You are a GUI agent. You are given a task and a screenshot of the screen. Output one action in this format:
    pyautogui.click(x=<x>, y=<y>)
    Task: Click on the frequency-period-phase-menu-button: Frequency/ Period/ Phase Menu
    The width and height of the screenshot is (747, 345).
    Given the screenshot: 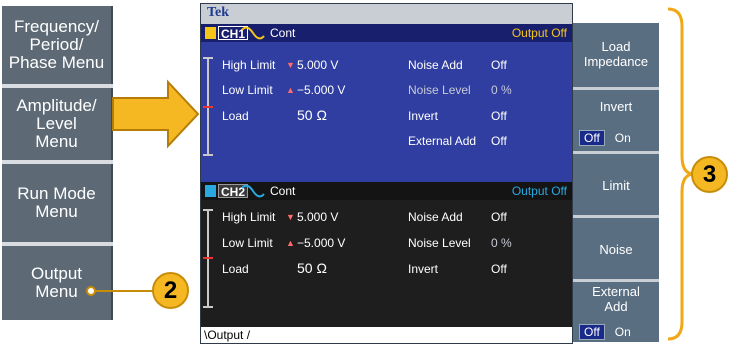 What is the action you would take?
    pyautogui.click(x=57, y=45)
    